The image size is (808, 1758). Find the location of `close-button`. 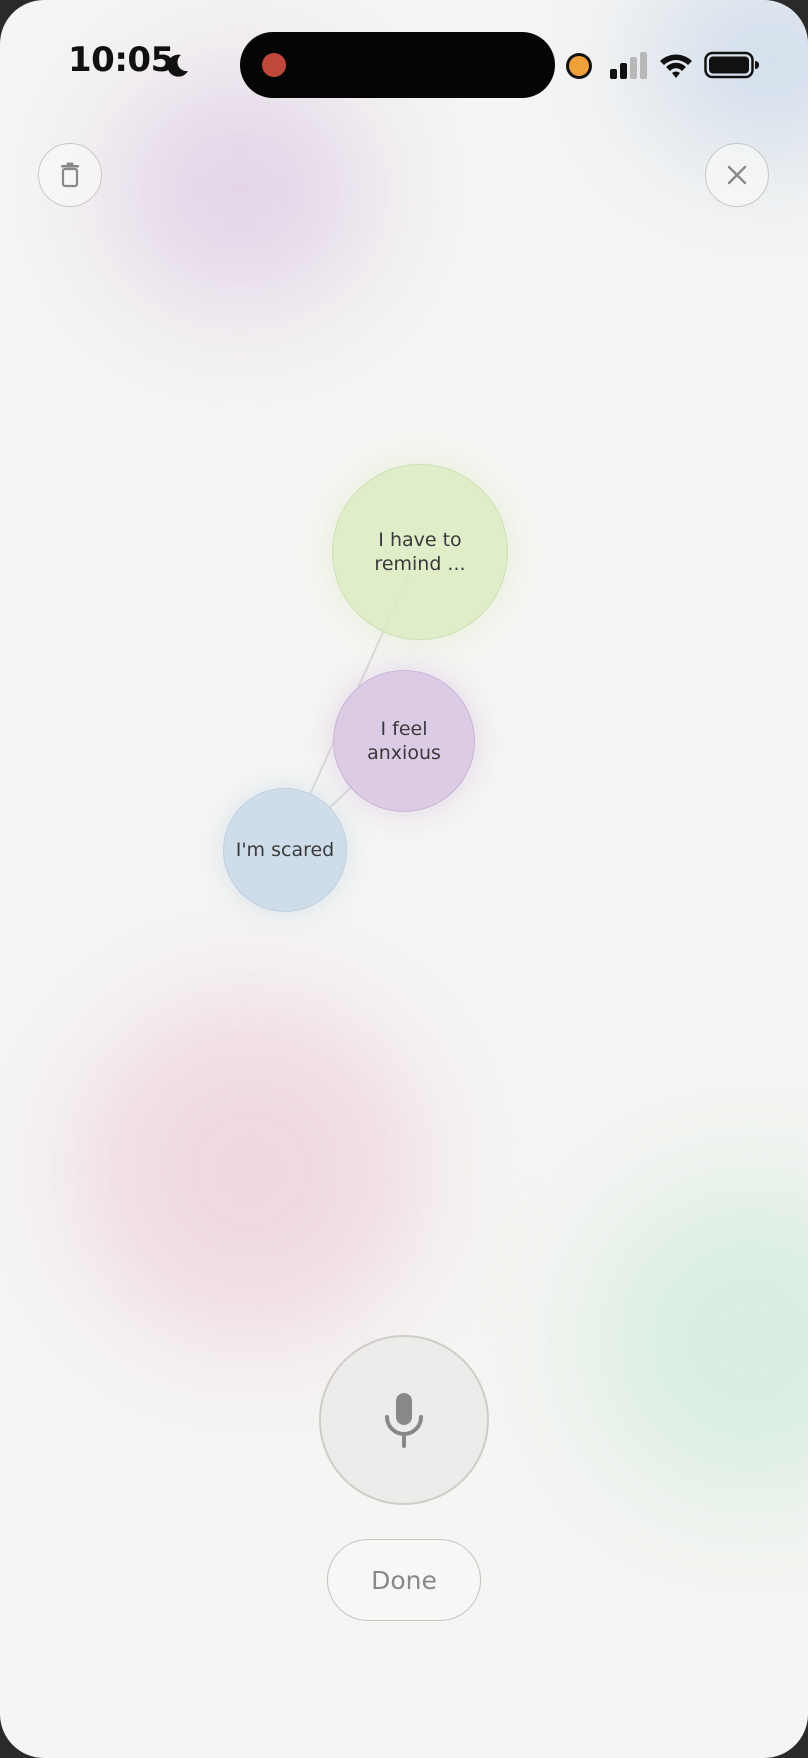

close-button is located at coordinates (737, 175).